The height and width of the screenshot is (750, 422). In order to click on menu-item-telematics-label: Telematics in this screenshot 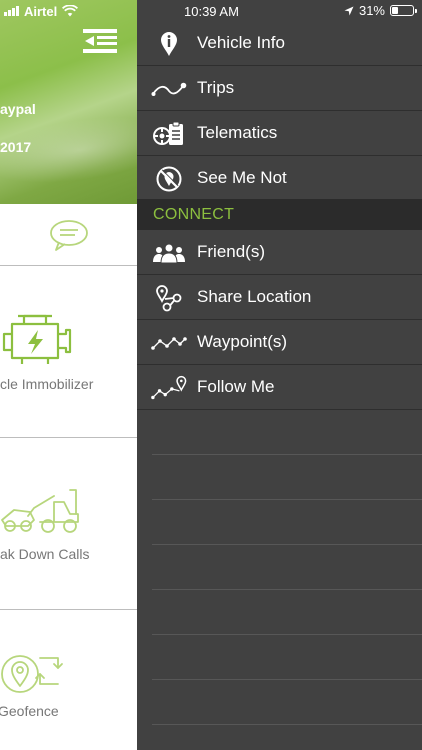, I will do `click(237, 132)`.